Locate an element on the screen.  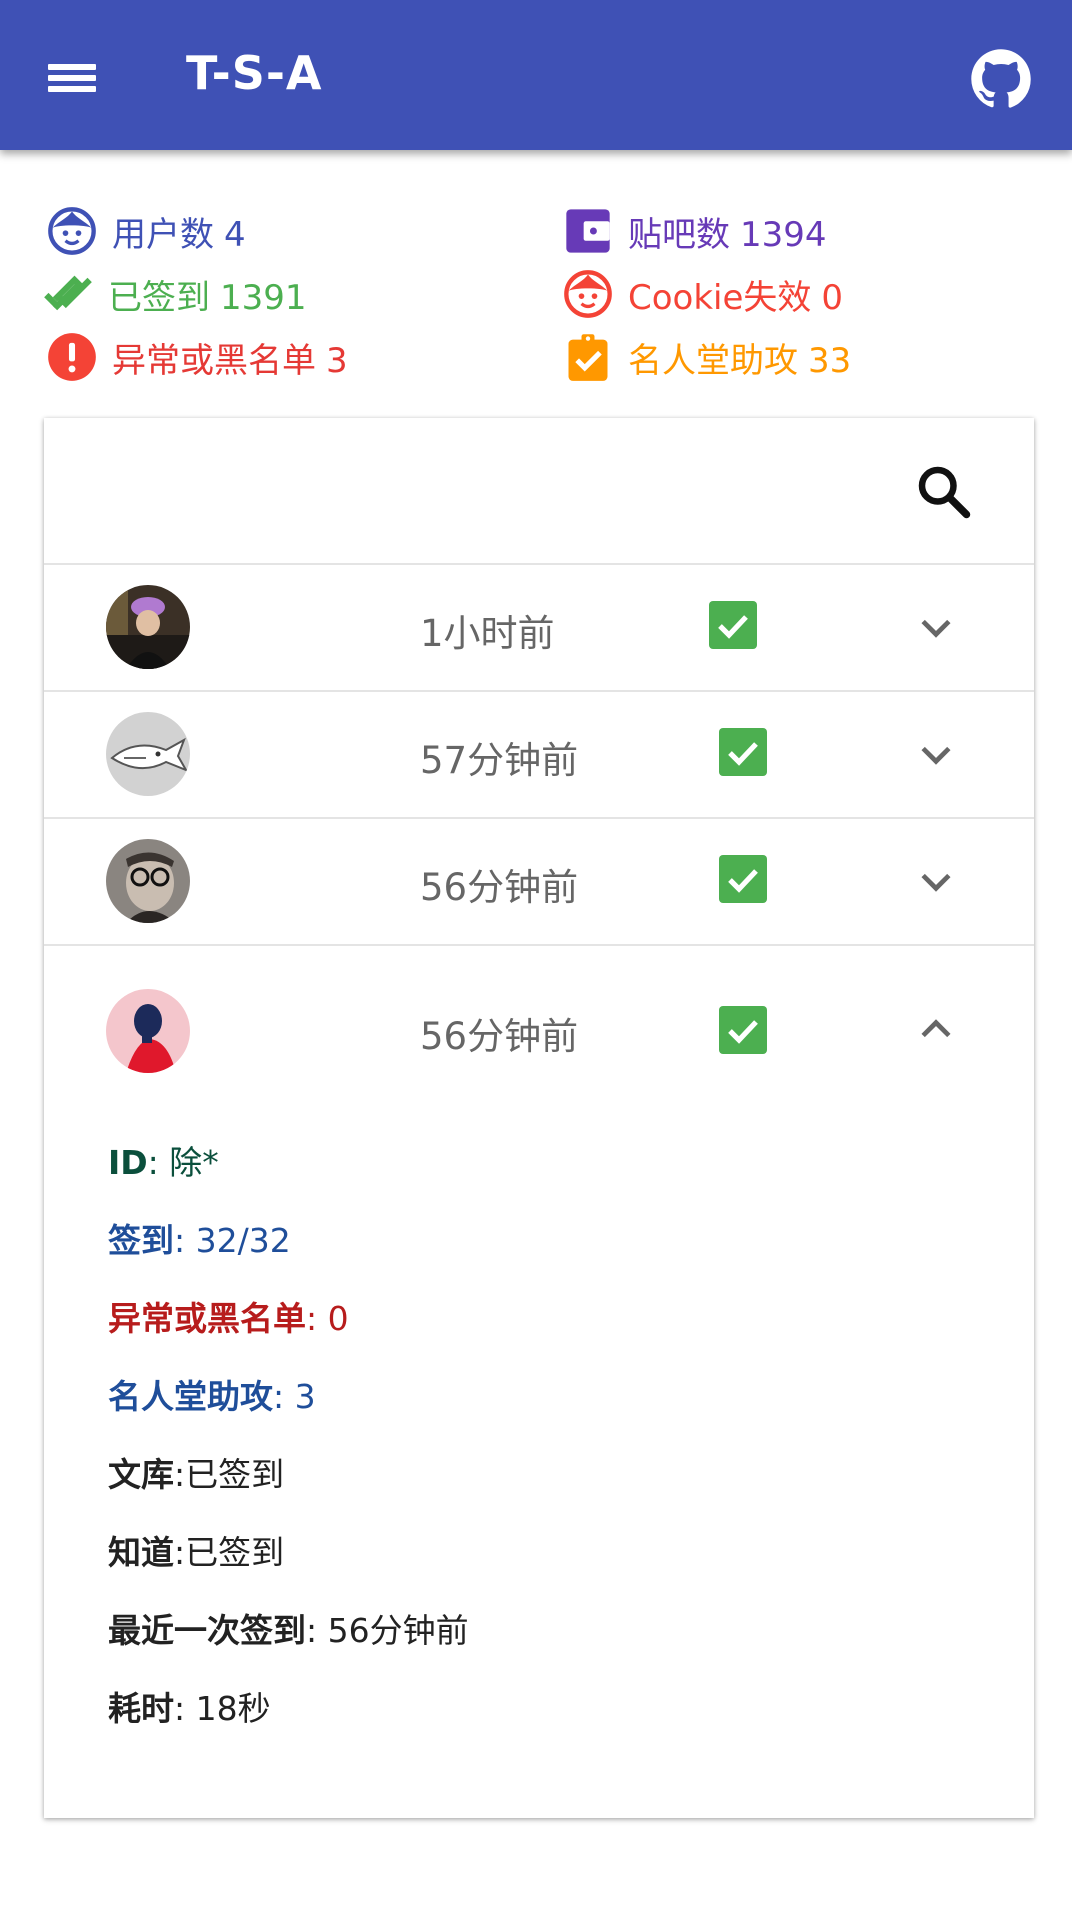
detail-value: : 除* is located at coordinates (183, 1162).